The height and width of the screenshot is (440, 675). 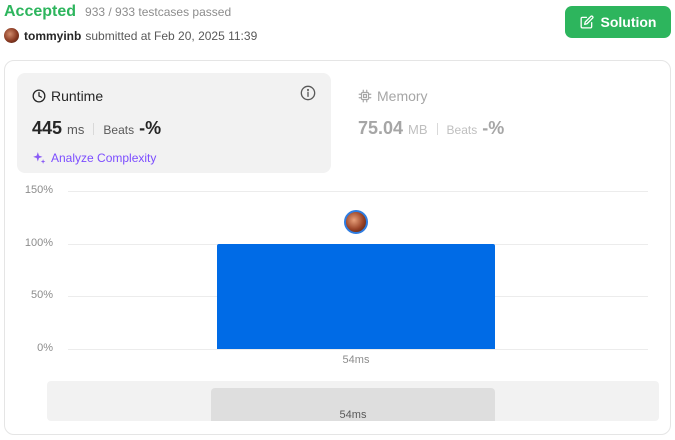 What do you see at coordinates (462, 130) in the screenshot?
I see `memory-beats-label: Beats` at bounding box center [462, 130].